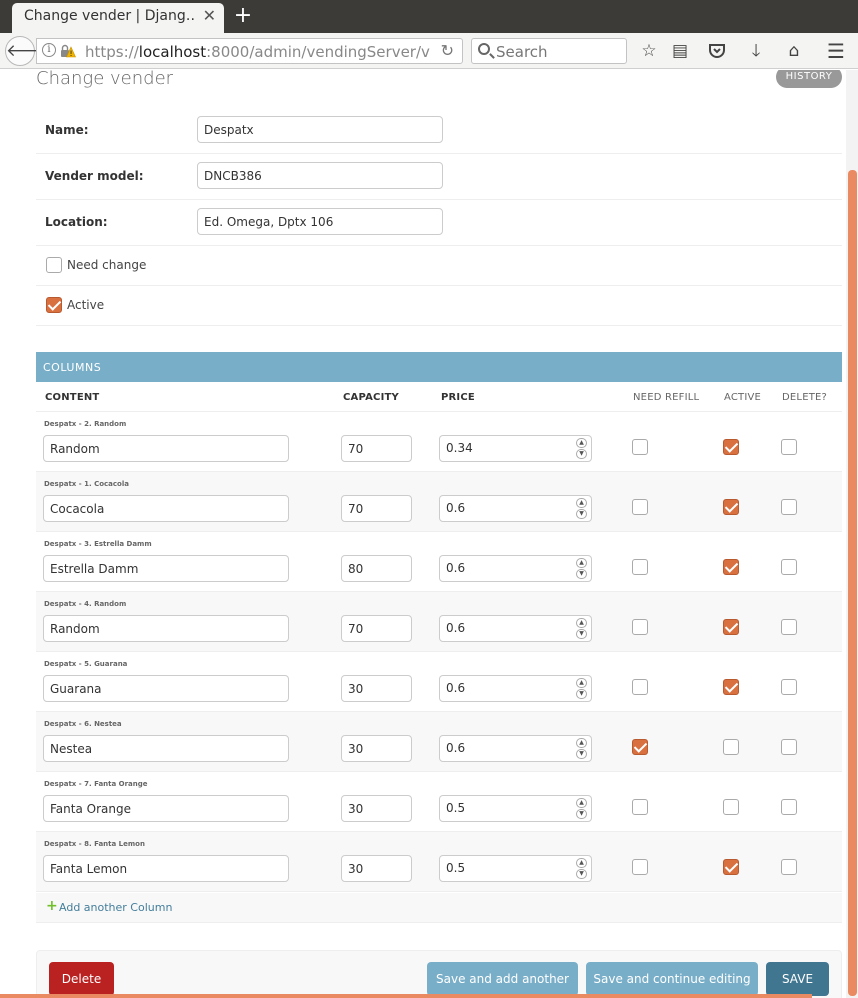 This screenshot has height=998, width=858. Describe the element at coordinates (549, 51) in the screenshot. I see `search-bar: Search` at that location.